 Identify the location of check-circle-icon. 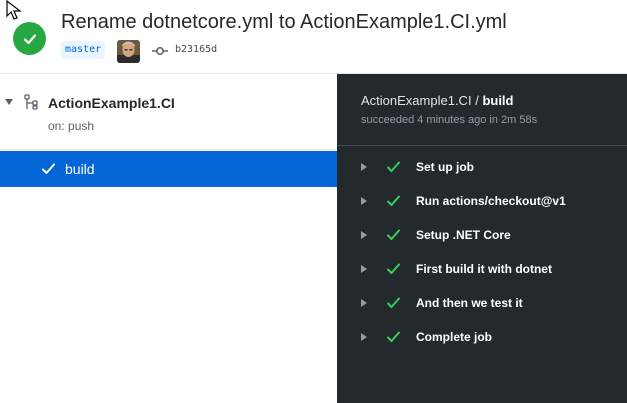
(29, 38).